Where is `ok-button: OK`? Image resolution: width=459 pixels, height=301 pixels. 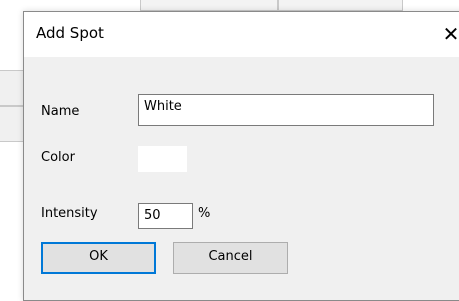
ok-button: OK is located at coordinates (98, 258).